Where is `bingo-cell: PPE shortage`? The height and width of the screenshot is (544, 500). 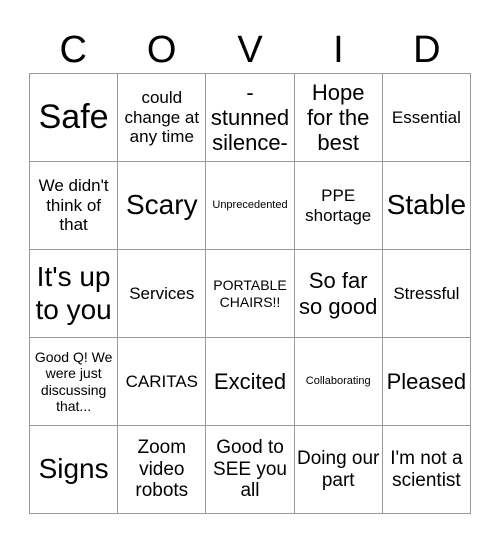
bingo-cell: PPE shortage is located at coordinates (338, 206).